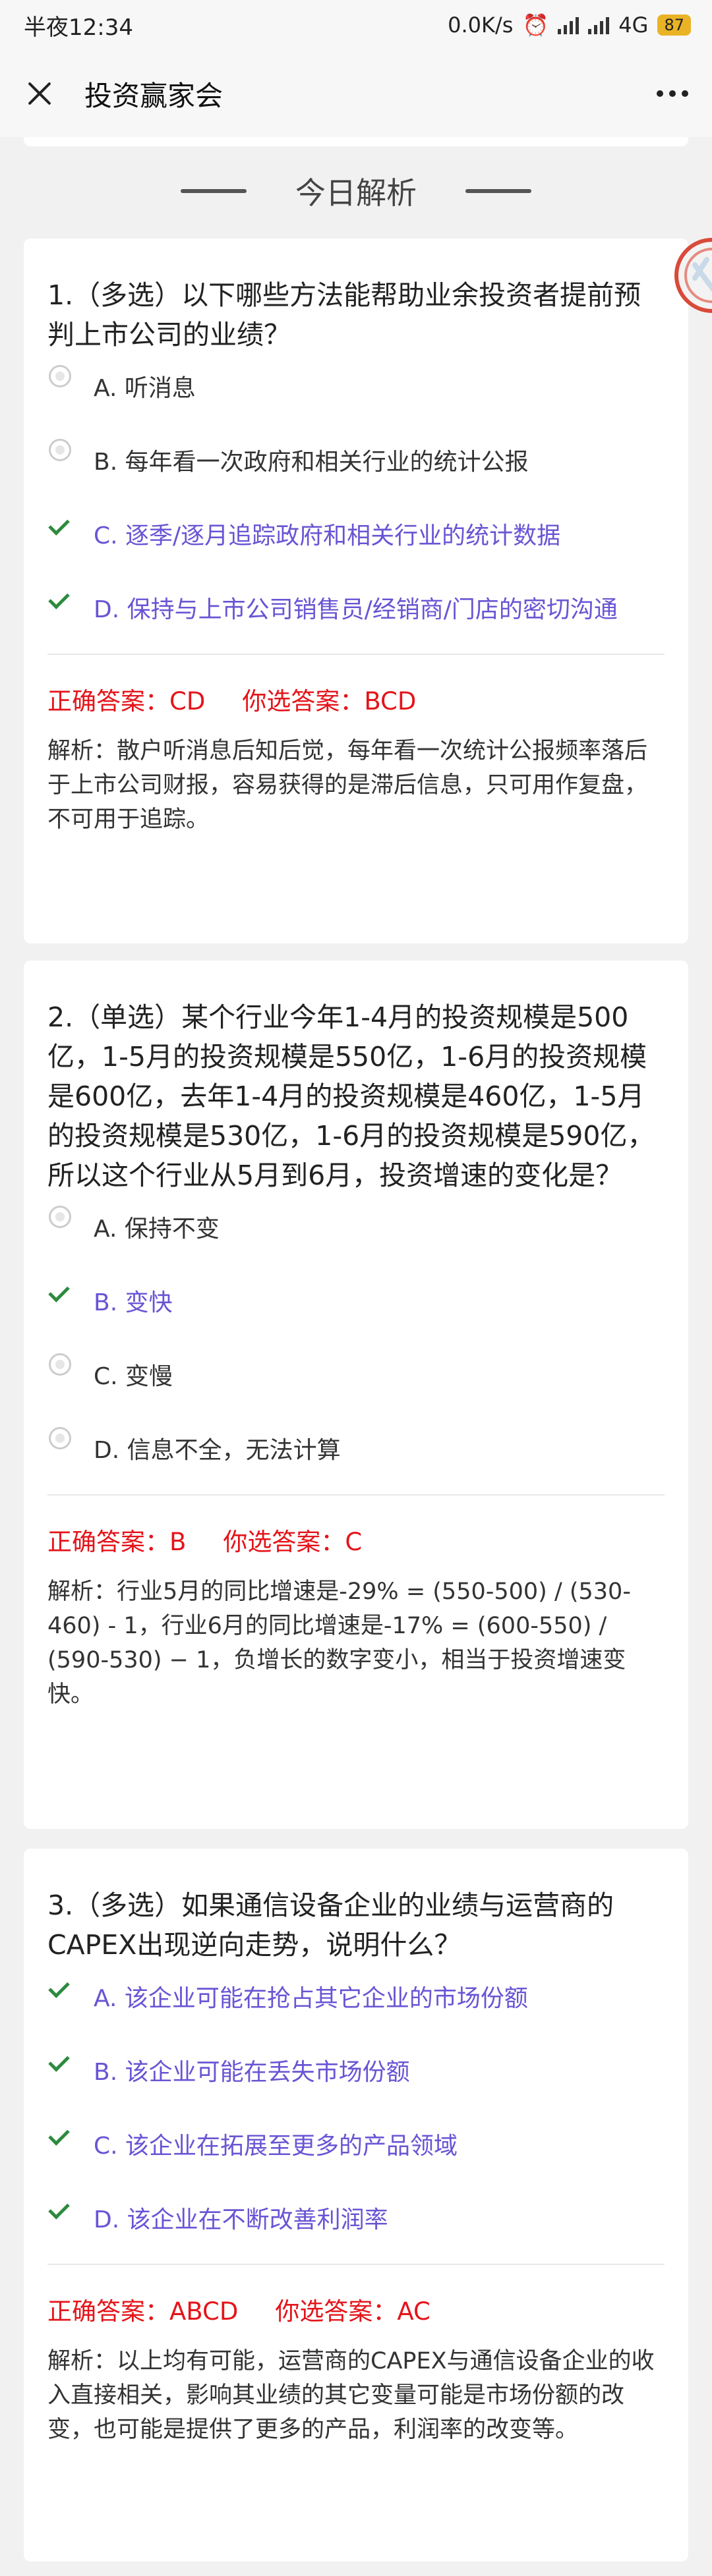 Image resolution: width=712 pixels, height=2576 pixels. I want to click on question-title: 3.（多选）如果通信设备企业的业绩与运营商的CAPEX出现逆向走势，说明什么？, so click(330, 1925).